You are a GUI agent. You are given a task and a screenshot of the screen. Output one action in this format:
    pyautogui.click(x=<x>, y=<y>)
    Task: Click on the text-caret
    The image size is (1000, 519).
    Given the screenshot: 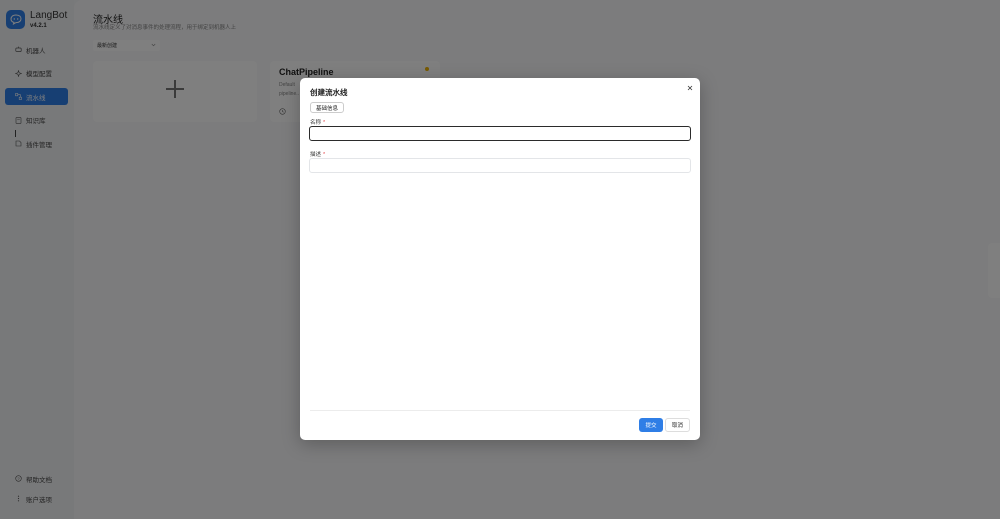 What is the action you would take?
    pyautogui.click(x=15, y=133)
    